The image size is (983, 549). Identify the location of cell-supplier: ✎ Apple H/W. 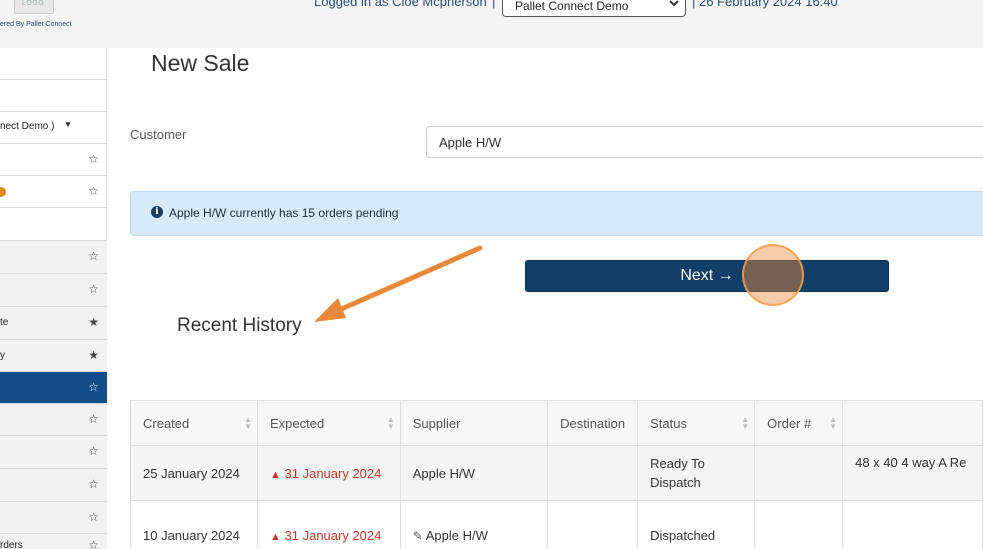
(474, 524).